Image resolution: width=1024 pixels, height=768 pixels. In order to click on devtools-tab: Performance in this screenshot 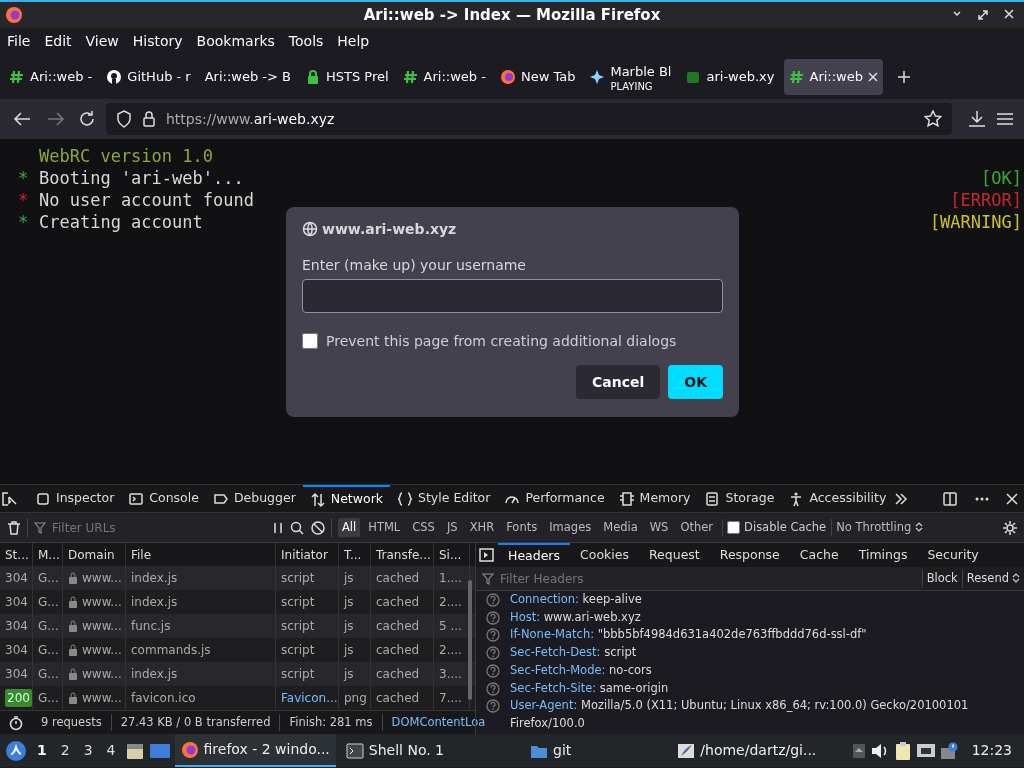, I will do `click(554, 498)`.